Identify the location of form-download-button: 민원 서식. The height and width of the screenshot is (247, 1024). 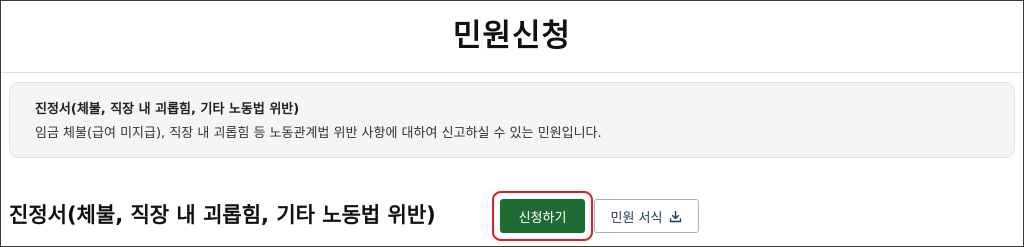
(646, 216).